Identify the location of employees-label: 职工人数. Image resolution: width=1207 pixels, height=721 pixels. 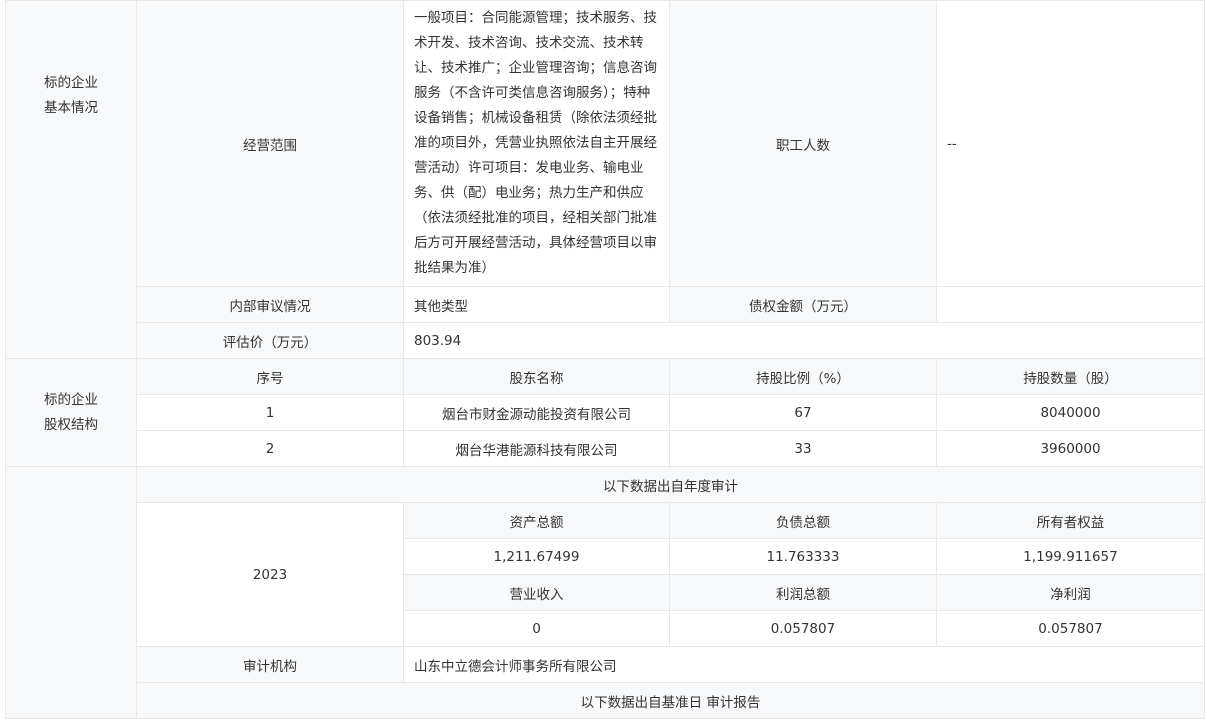
(803, 143).